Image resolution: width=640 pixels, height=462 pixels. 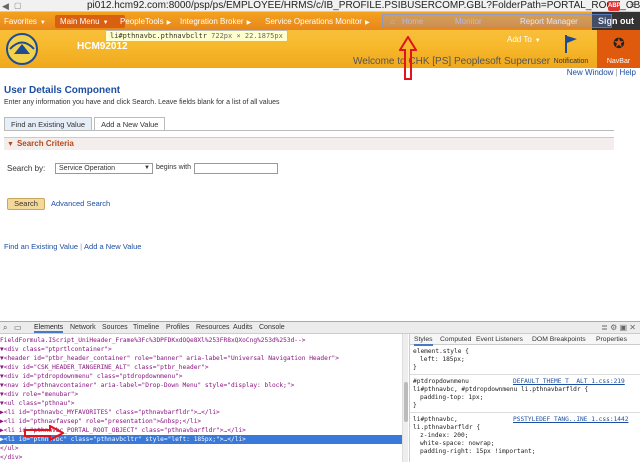 I want to click on notification-label: Notification, so click(x=571, y=61).